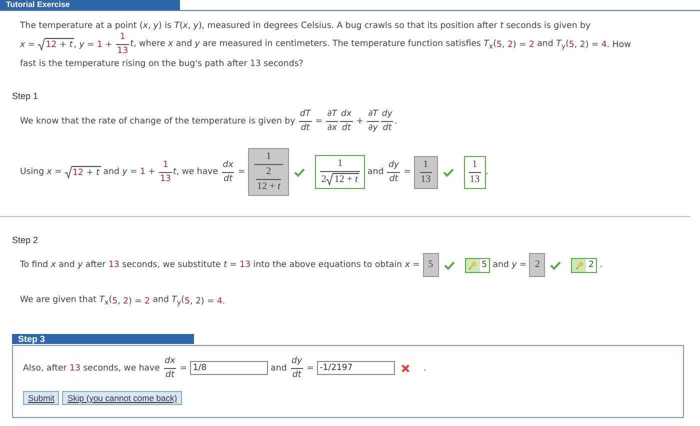 This screenshot has width=700, height=426. I want to click on math-text: The temperature at a point (x, y) is T(x, y), measured in degrees Celsius. A bug crawls so that its position after t seconds is given by, so click(305, 25).